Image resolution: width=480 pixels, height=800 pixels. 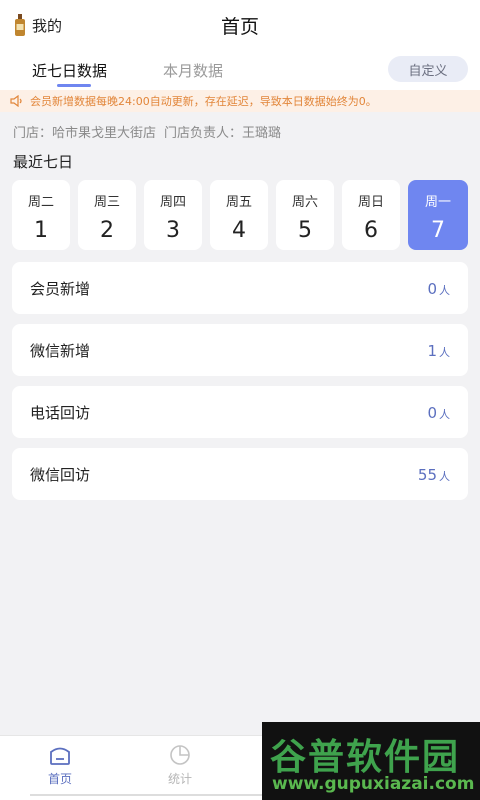 I want to click on stat-value: 1, so click(x=432, y=350).